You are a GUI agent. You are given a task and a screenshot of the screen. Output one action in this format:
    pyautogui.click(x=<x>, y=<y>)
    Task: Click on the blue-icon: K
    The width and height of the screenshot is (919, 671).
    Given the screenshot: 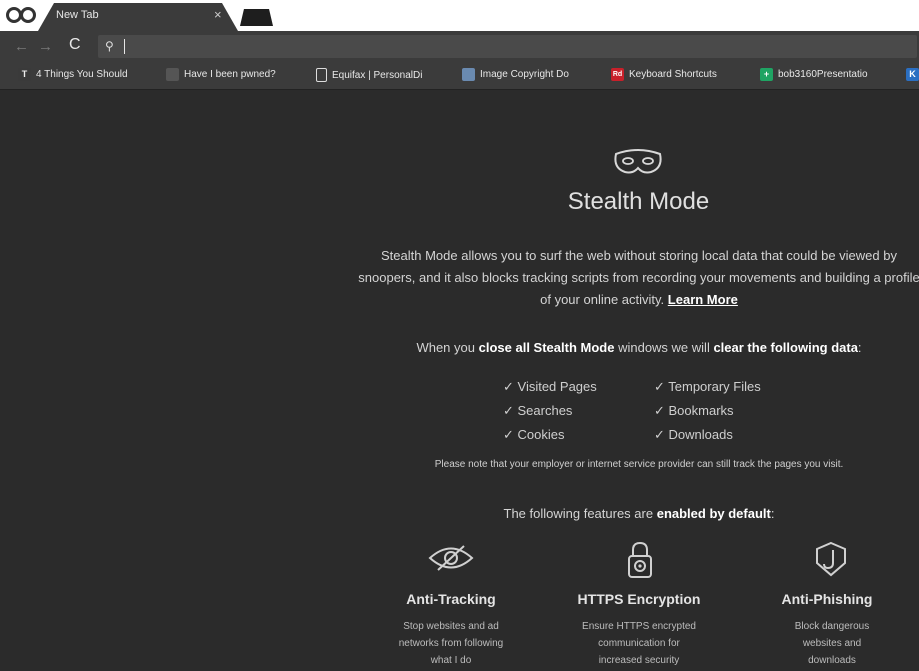 What is the action you would take?
    pyautogui.click(x=912, y=74)
    